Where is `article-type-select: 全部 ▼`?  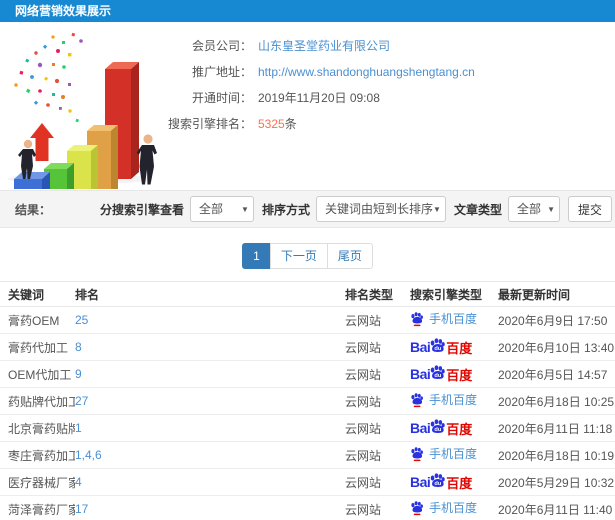
article-type-select: 全部 ▼ is located at coordinates (533, 209).